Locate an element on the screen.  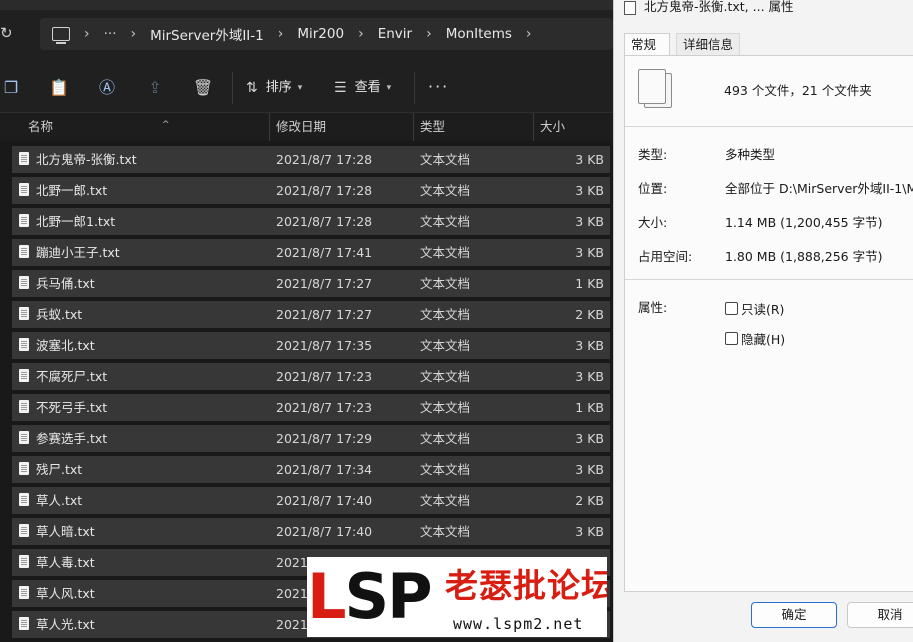
file-row: 兵蚁.txt 2021/8/7 17:27 文本文档 2 KB is located at coordinates (311, 314).